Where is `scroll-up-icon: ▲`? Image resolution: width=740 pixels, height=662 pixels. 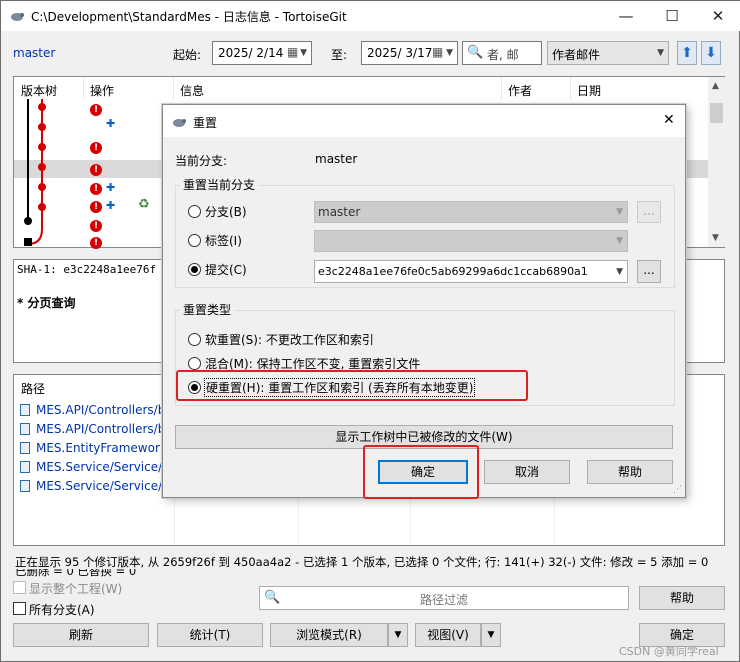 scroll-up-icon: ▲ is located at coordinates (715, 86).